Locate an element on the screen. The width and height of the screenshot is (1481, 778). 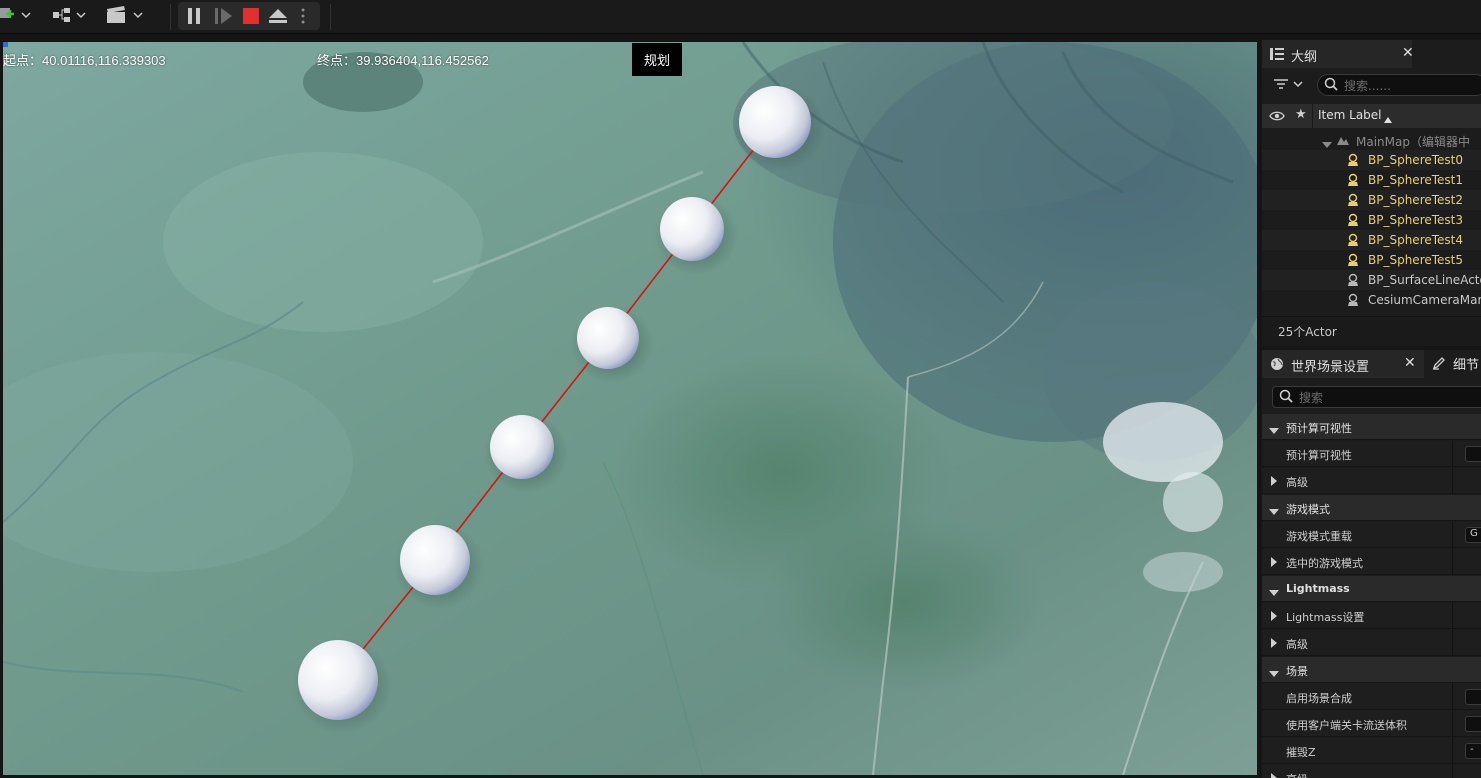
level-icon is located at coordinates (1343, 141).